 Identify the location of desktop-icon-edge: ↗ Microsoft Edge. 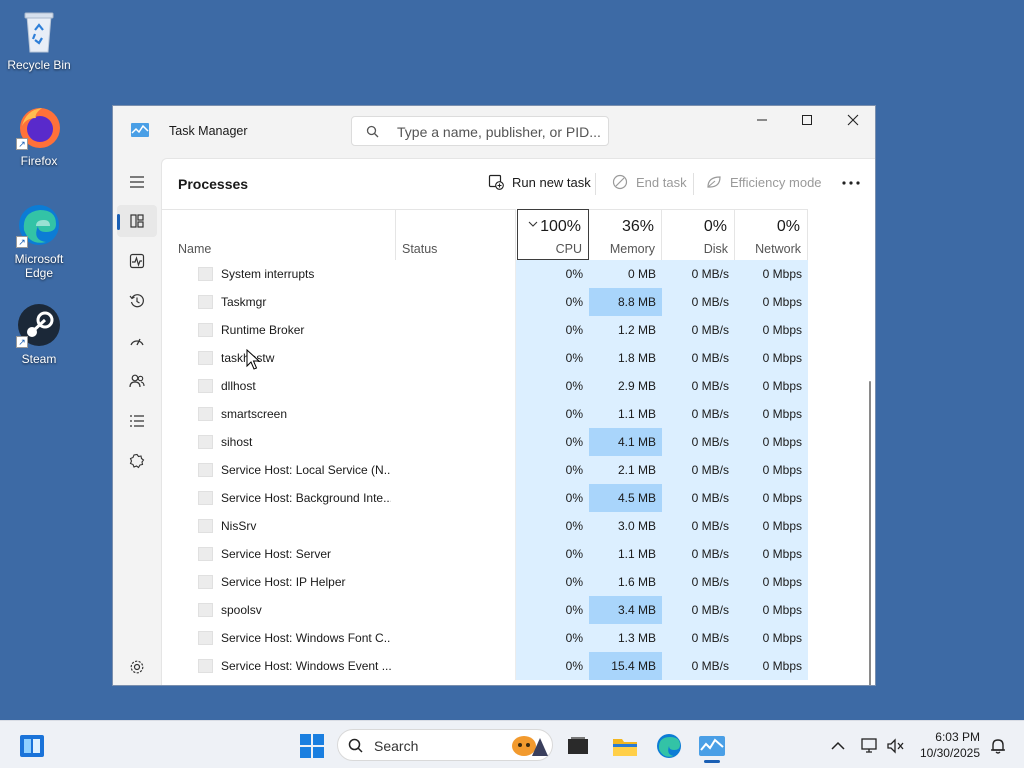
(39, 241).